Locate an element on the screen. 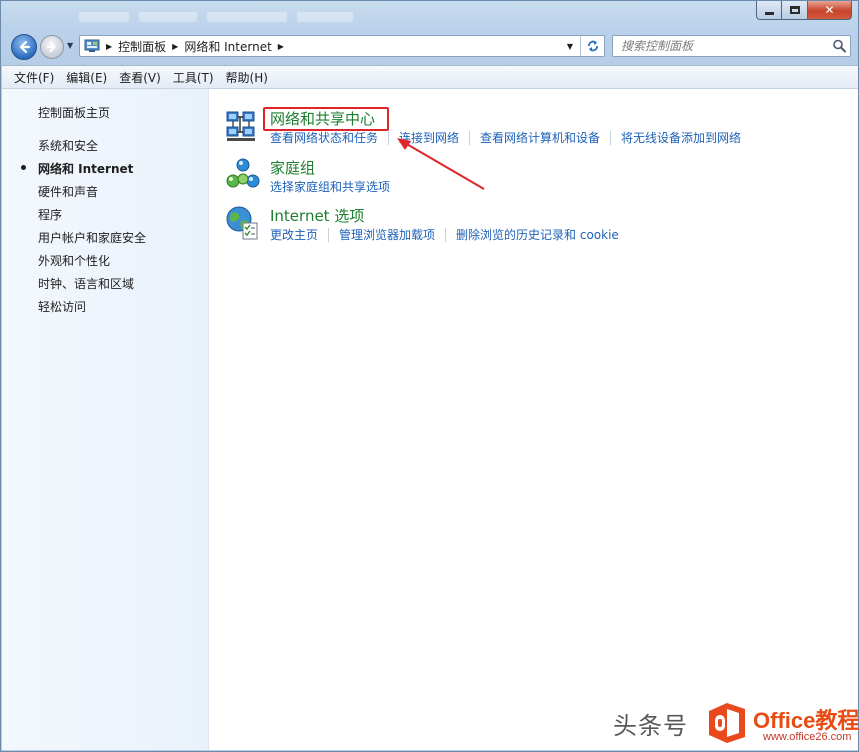 The height and width of the screenshot is (752, 859). sidebar-item-user-accounts: 用户帐户和家庭安全 is located at coordinates (92, 237).